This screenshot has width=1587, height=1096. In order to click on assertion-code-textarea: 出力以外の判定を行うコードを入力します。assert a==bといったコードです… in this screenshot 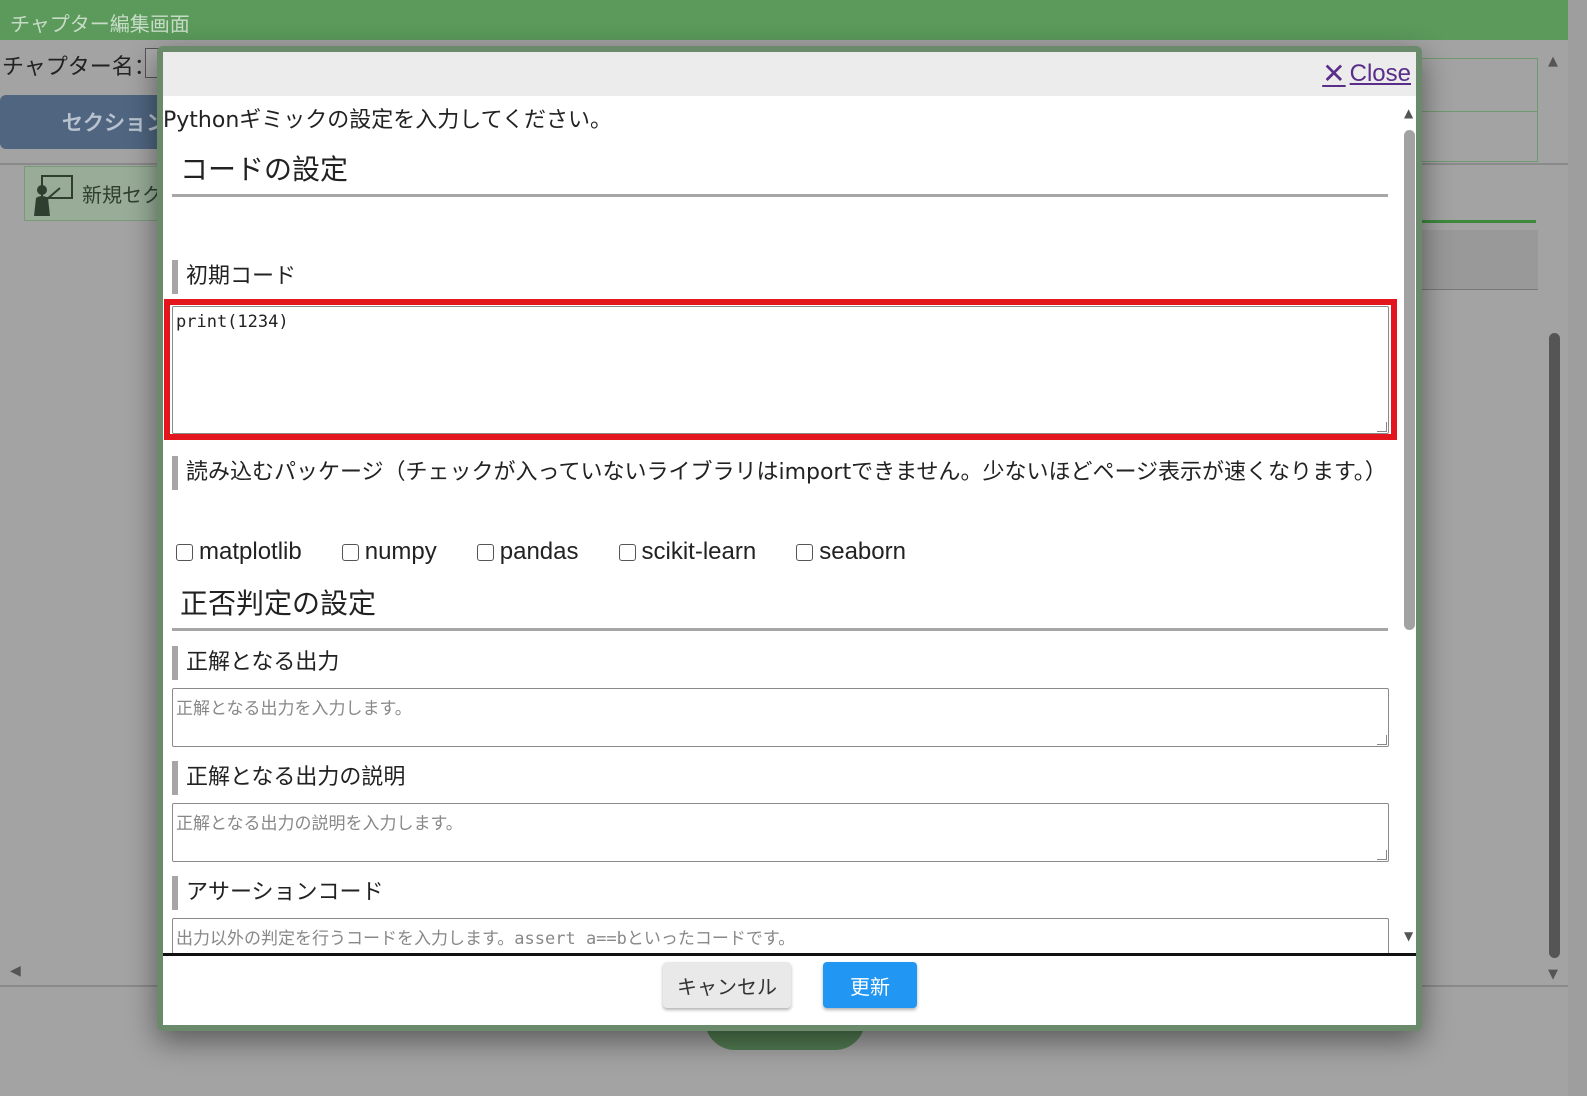, I will do `click(780, 935)`.